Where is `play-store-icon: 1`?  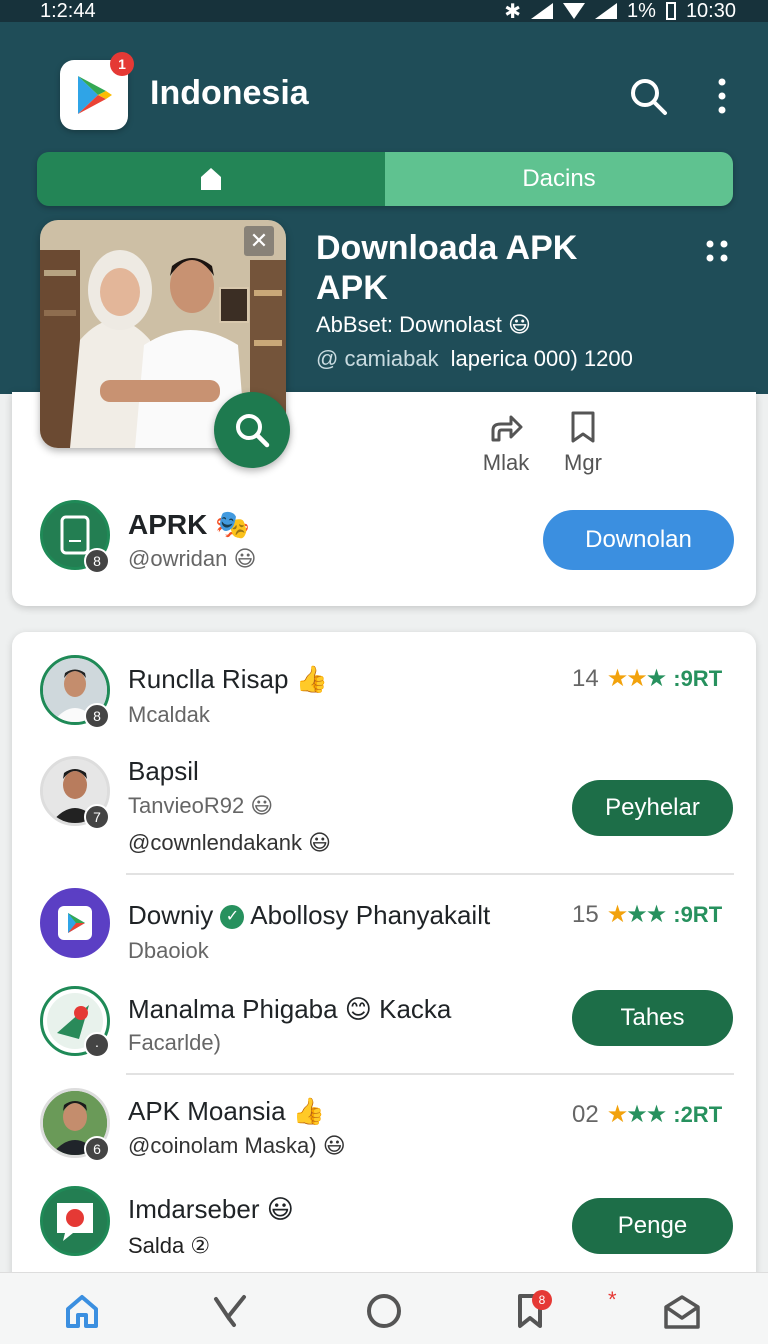
play-store-icon: 1 is located at coordinates (97, 91).